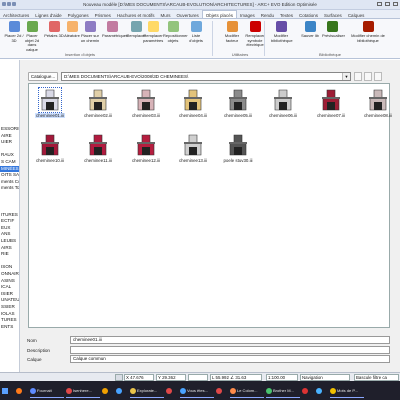 The height and width of the screenshot is (400, 400). Describe the element at coordinates (282, 377) in the screenshot. I see `scale-select: 1:100.00` at that location.